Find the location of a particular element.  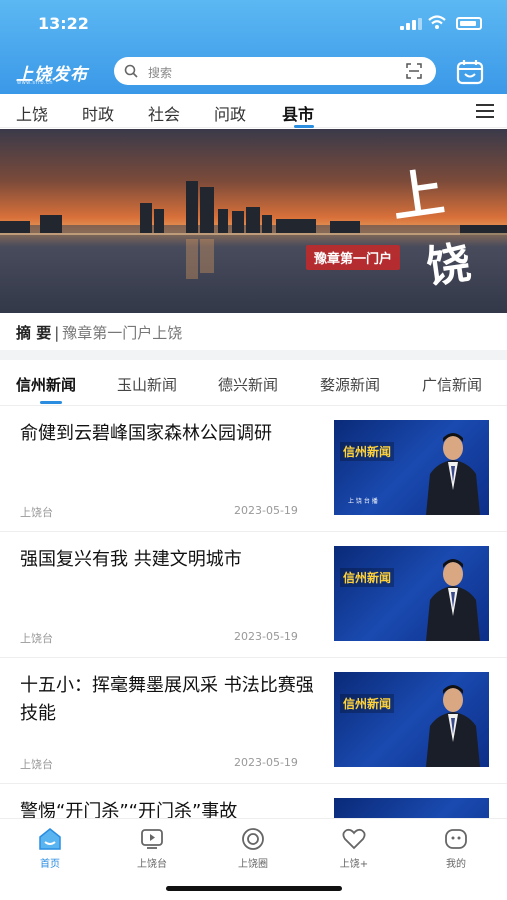

subtab-guangxin: 广信新闻 is located at coordinates (452, 384).